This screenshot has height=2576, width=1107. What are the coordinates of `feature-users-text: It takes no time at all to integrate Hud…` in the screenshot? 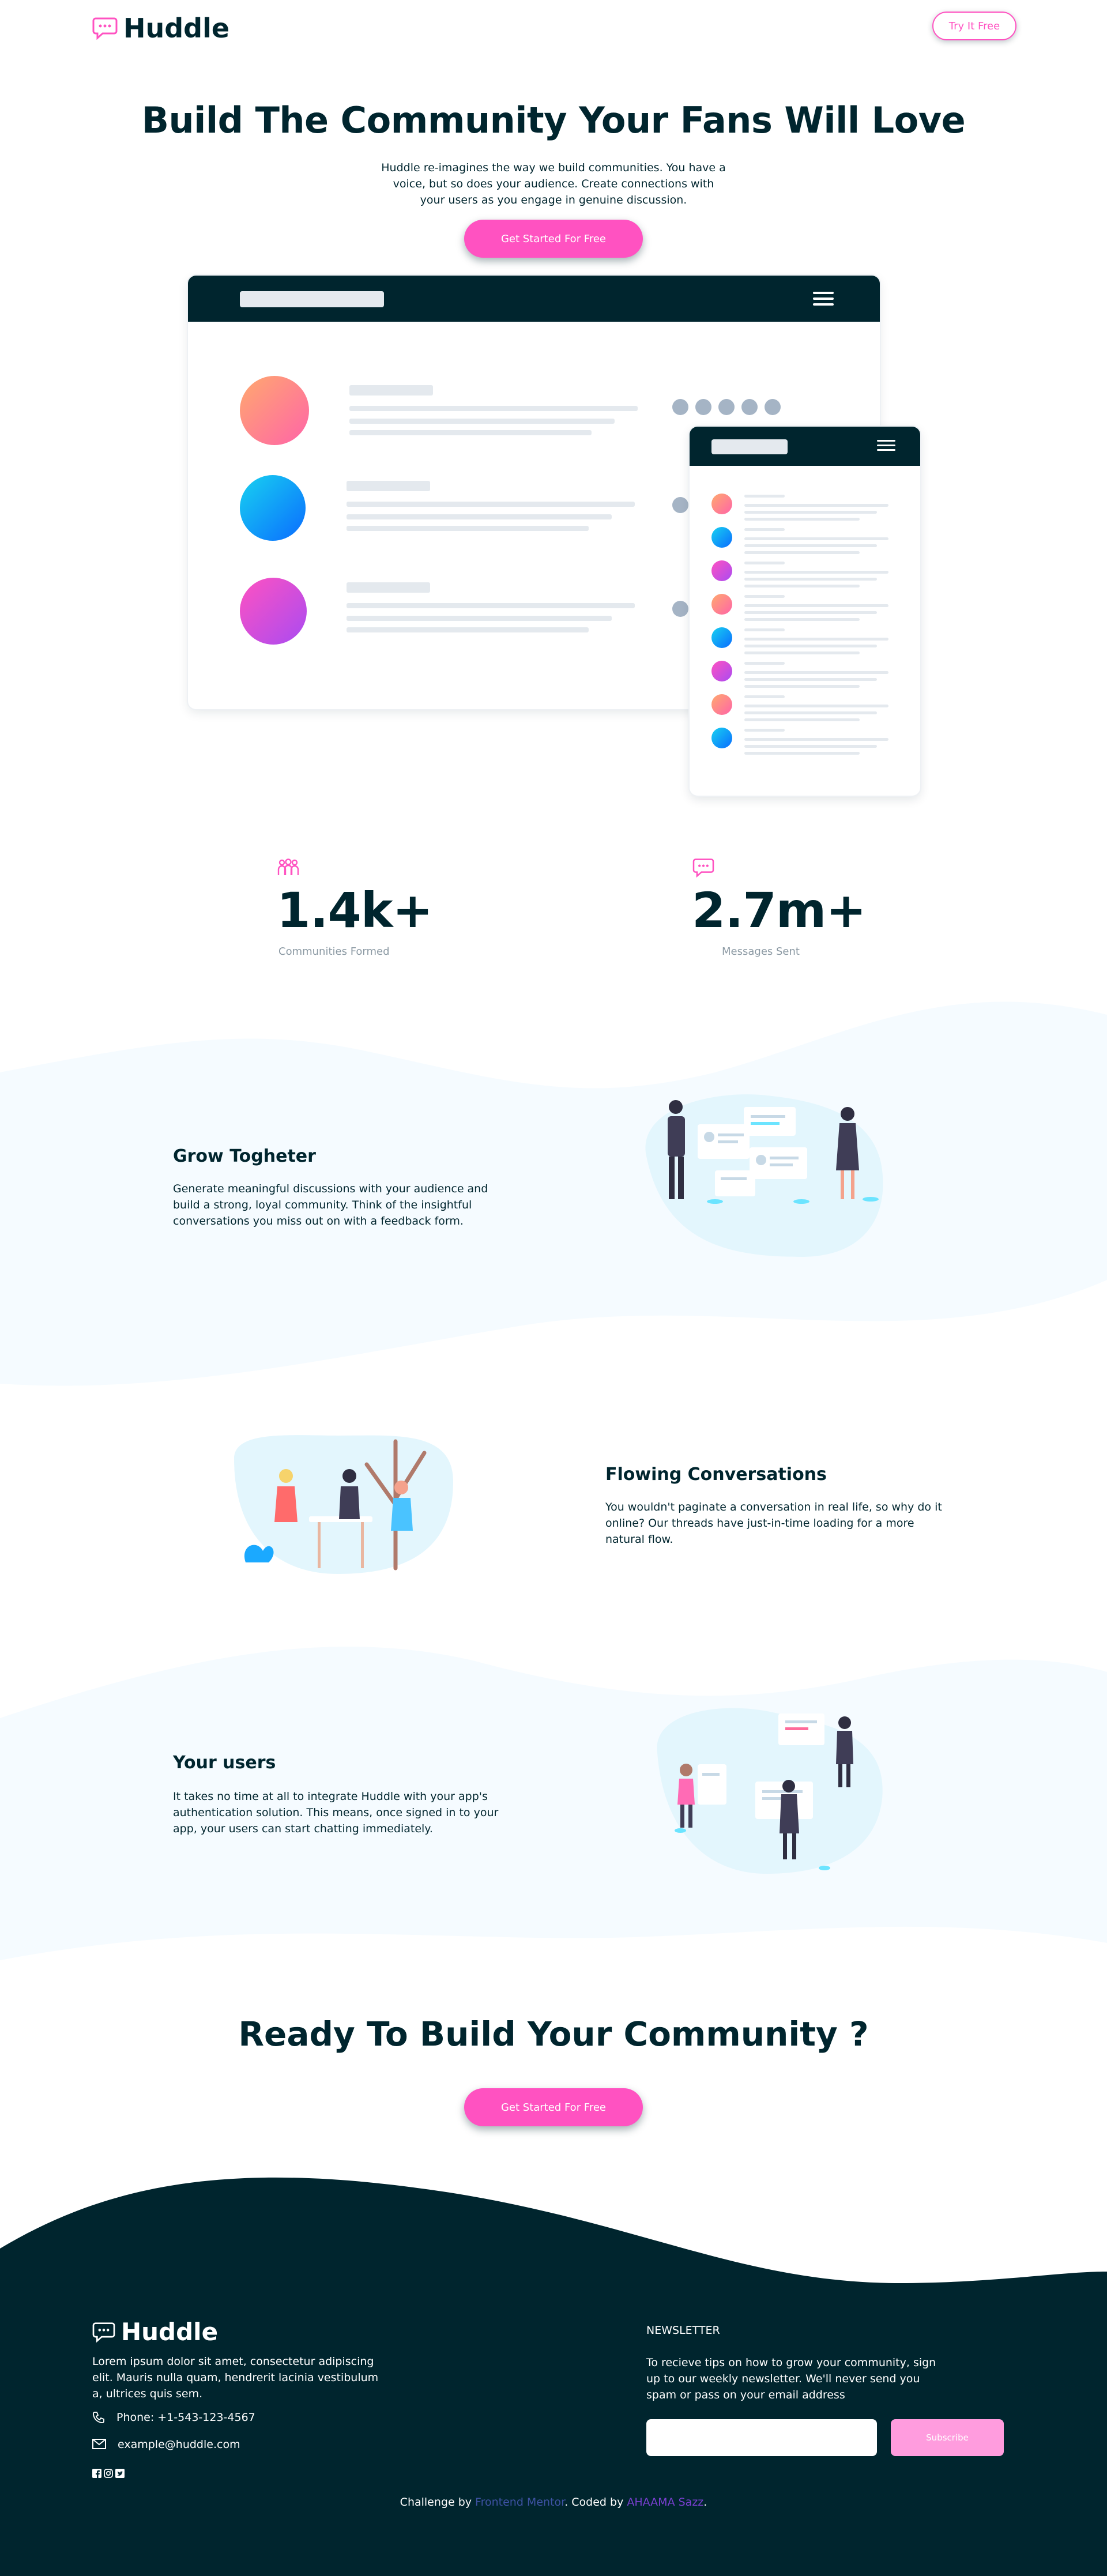 It's located at (336, 1812).